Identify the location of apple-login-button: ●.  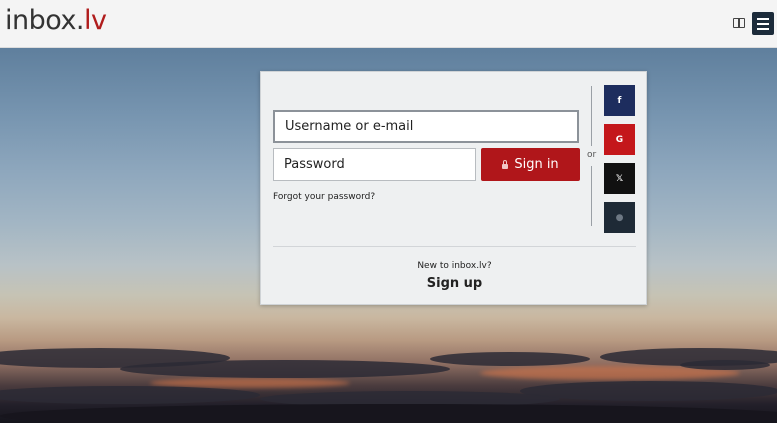
(619, 217).